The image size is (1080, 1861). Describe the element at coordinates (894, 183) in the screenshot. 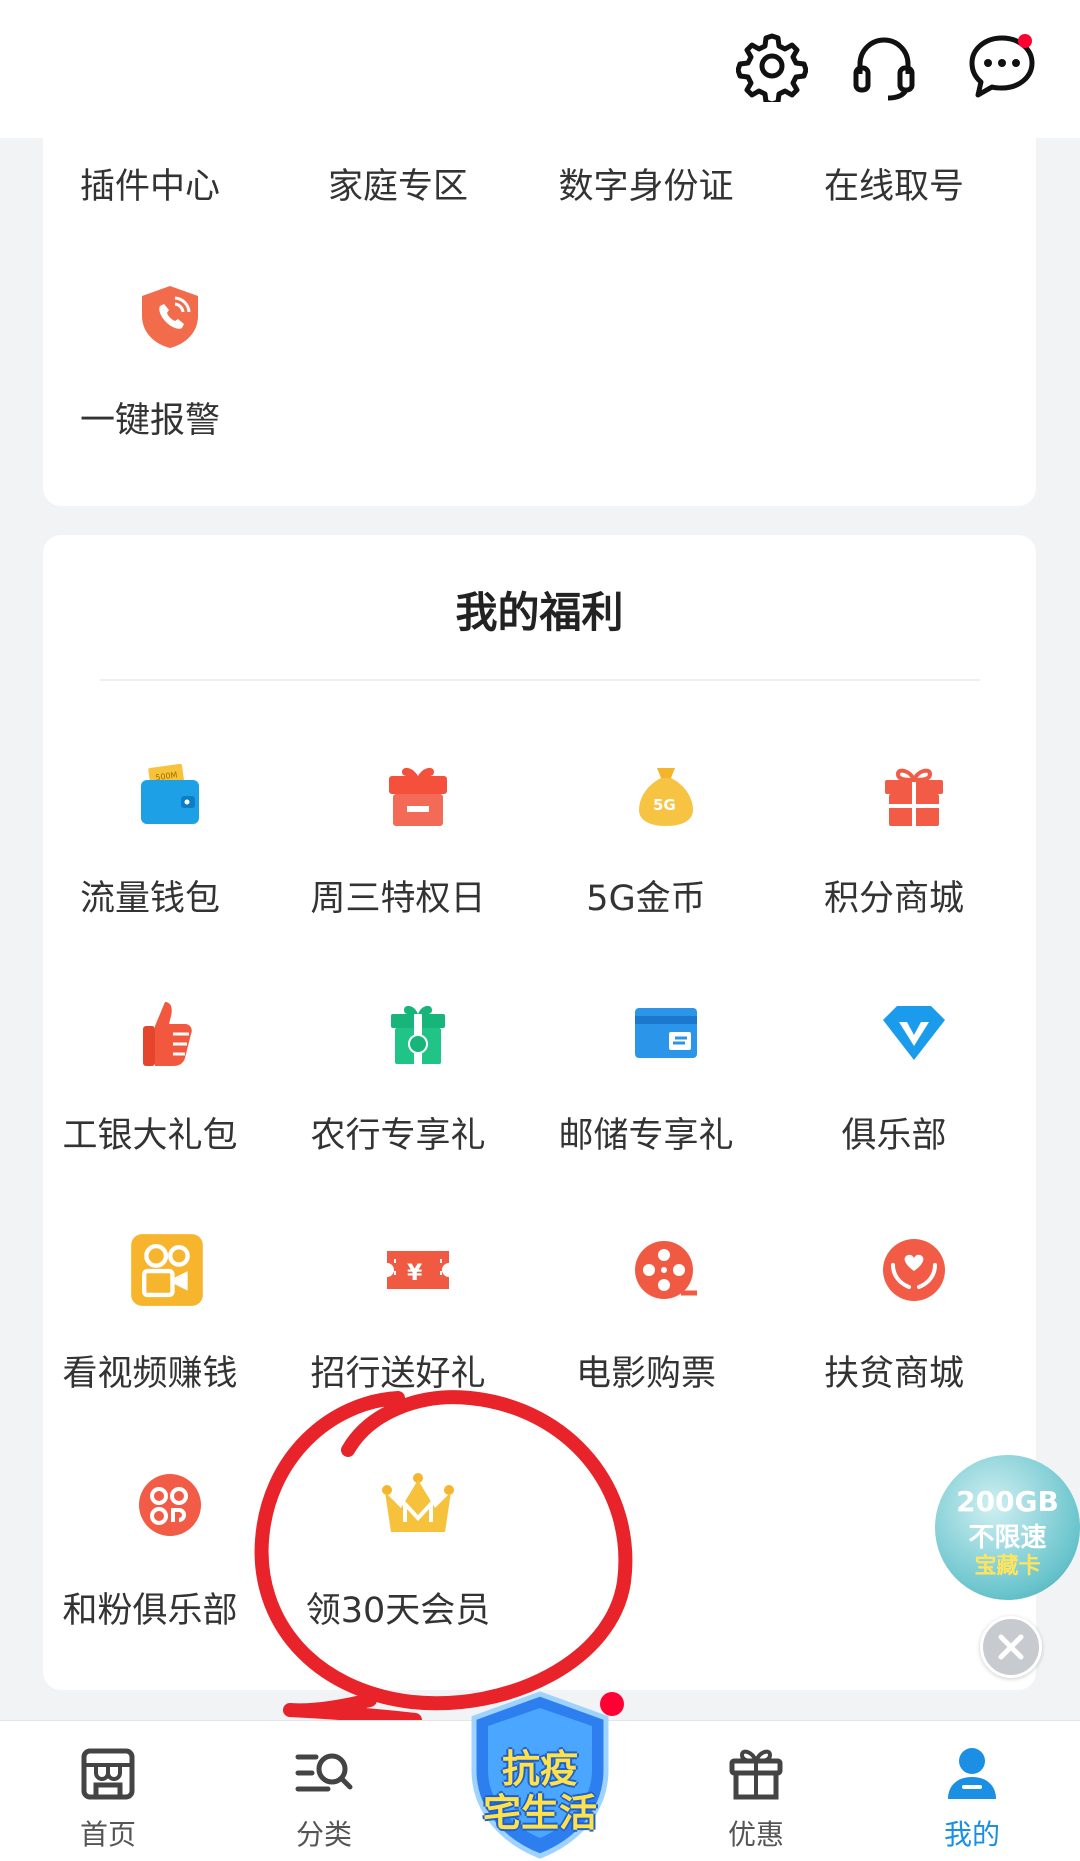

I see `service-online-queue: 在线取号` at that location.